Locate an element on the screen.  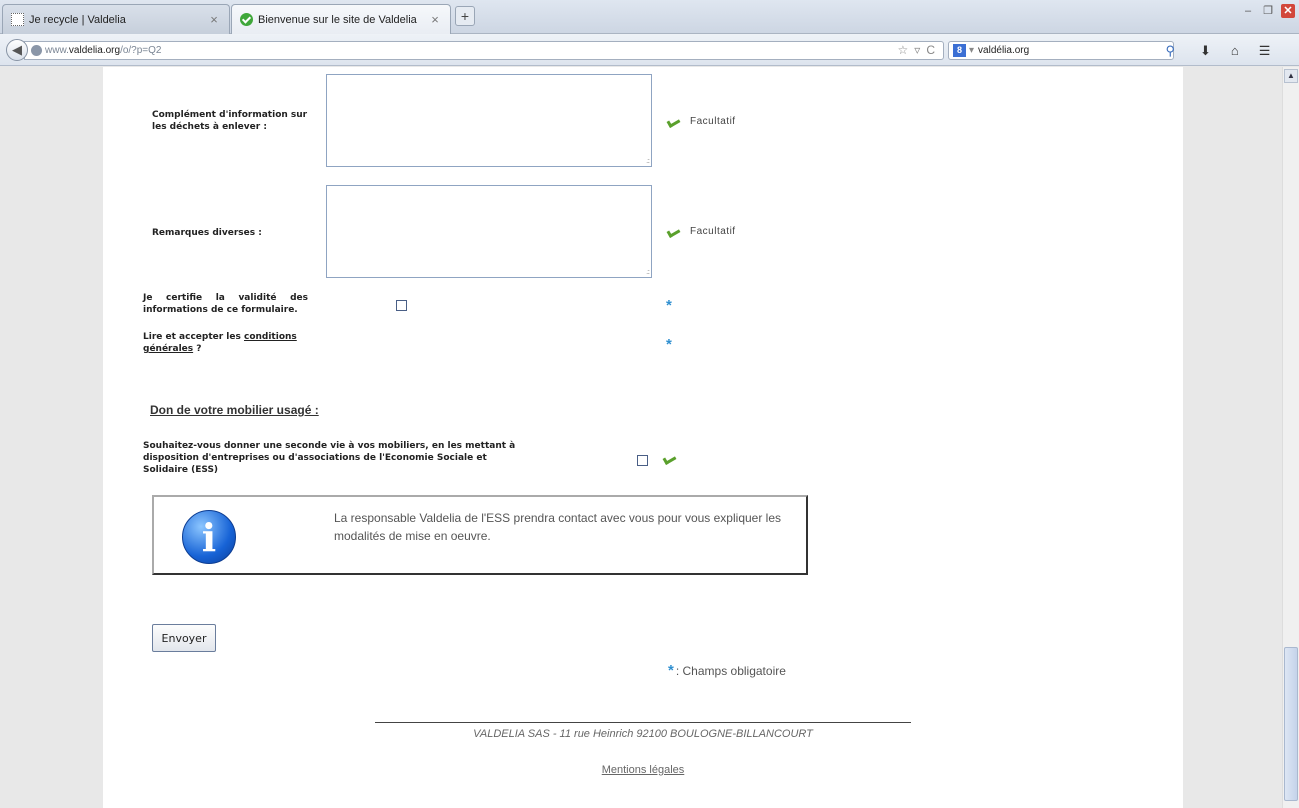
back-button: ◀ is located at coordinates (17, 50).